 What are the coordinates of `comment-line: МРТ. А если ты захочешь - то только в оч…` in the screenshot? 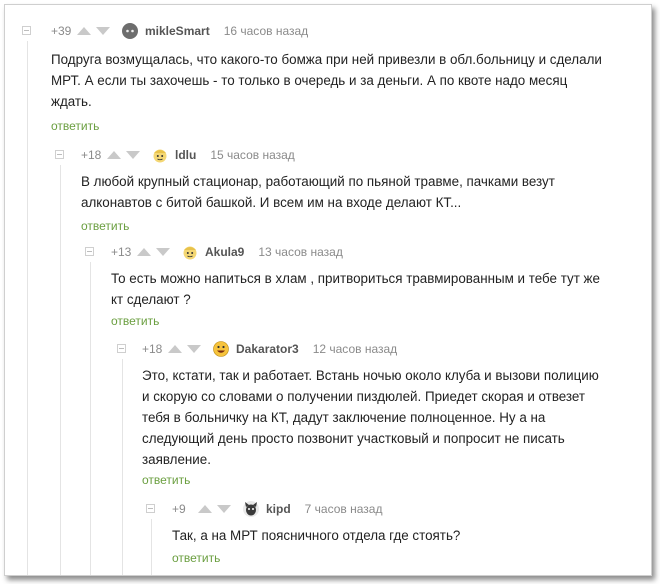 It's located at (309, 80).